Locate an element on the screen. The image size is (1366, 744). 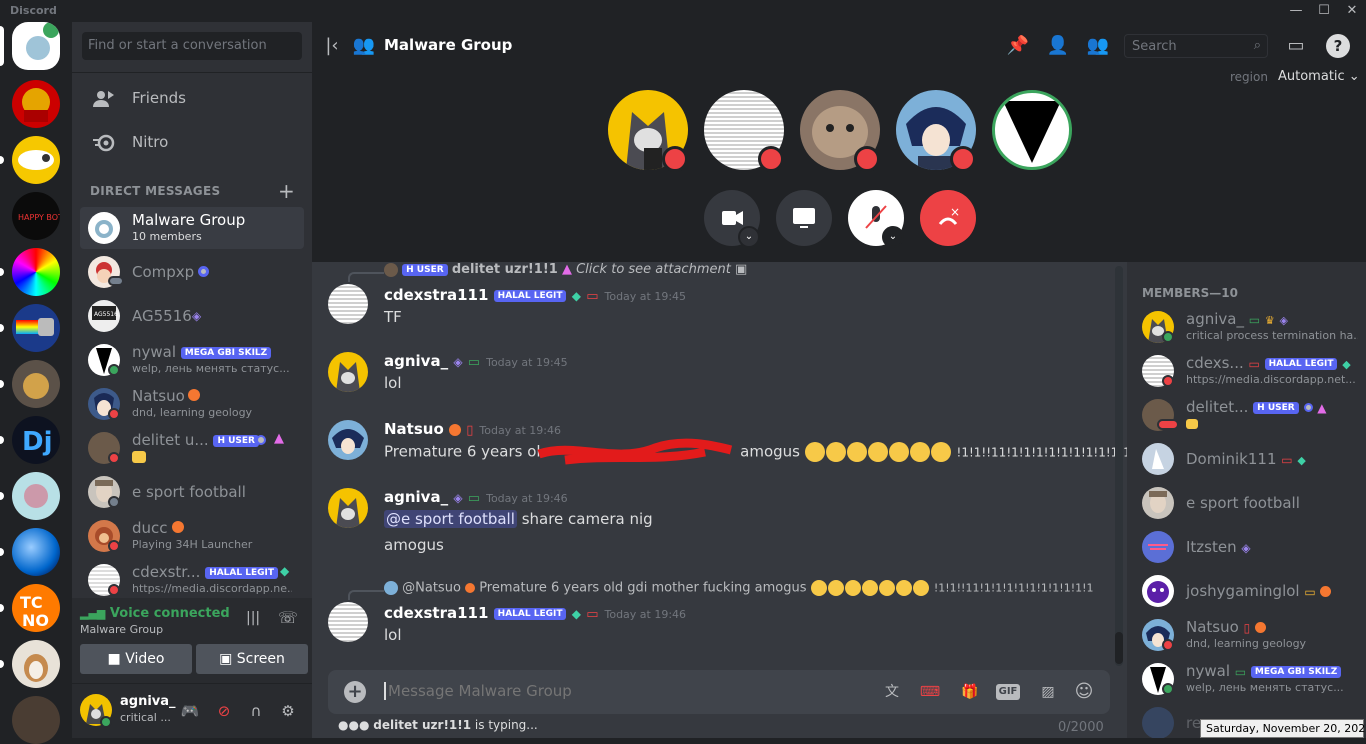
collapse-icon: |‹ is located at coordinates (332, 46).